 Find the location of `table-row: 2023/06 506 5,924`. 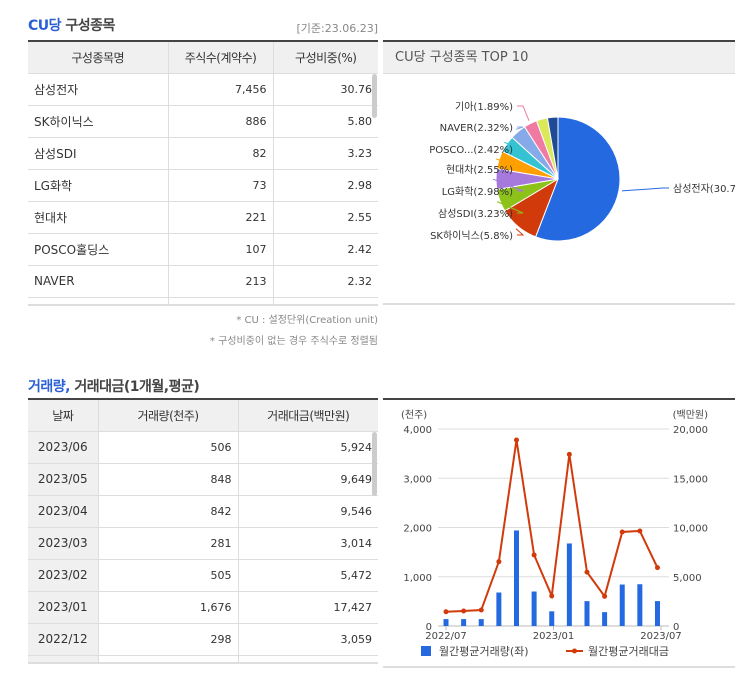

table-row: 2023/06 506 5,924 is located at coordinates (203, 447).